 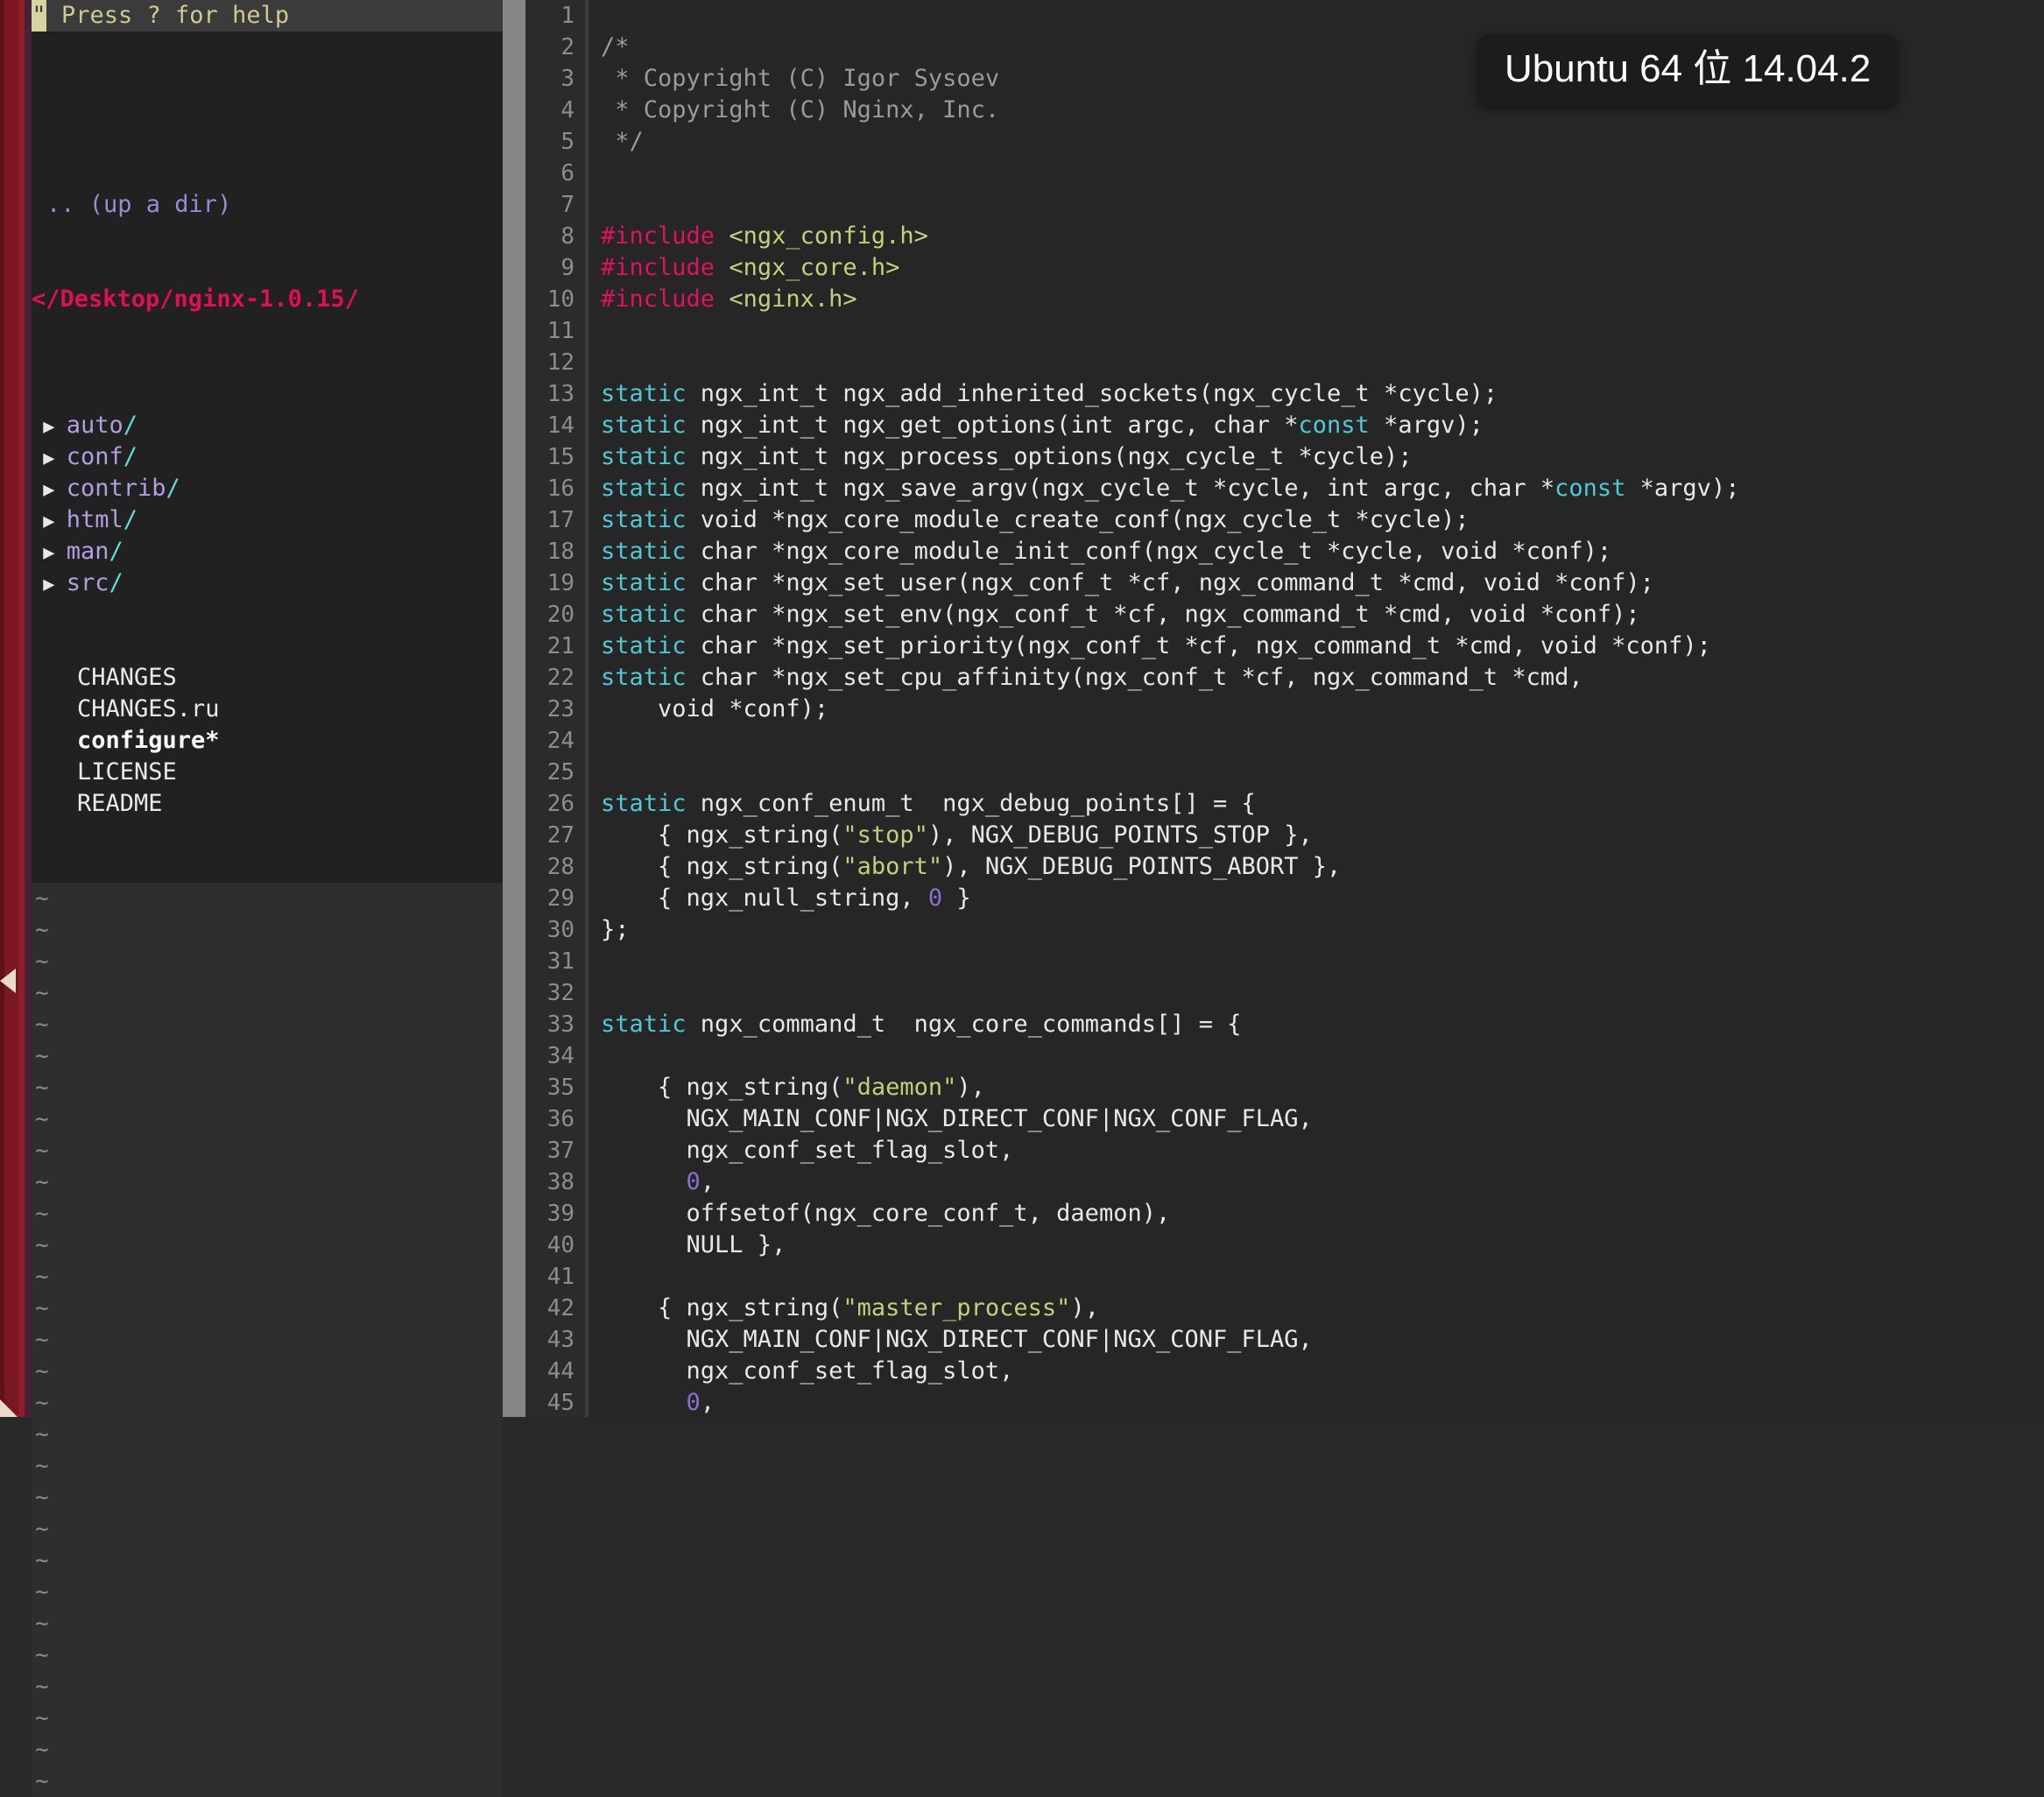 What do you see at coordinates (267, 488) in the screenshot?
I see `nerdtree-dir-contrib: ▶ contrib/` at bounding box center [267, 488].